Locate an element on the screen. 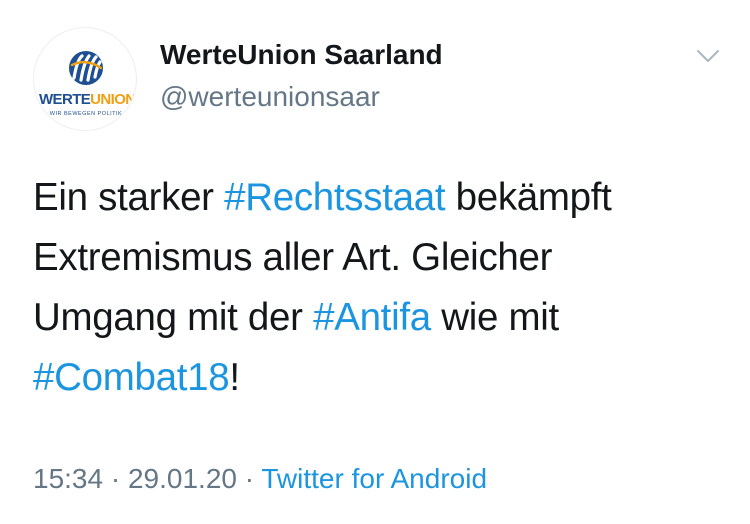 This screenshot has height=524, width=750. logo-word-part2: UNION is located at coordinates (113, 99).